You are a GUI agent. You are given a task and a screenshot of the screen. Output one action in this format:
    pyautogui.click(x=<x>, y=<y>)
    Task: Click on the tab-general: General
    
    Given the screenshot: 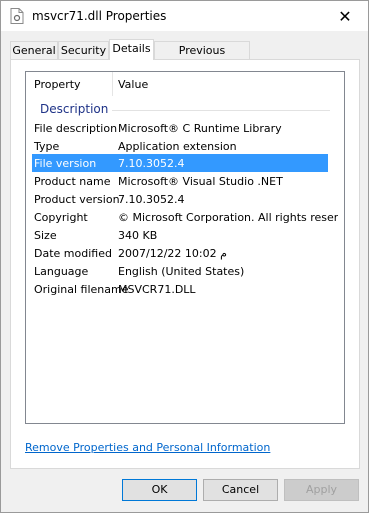 What is the action you would take?
    pyautogui.click(x=34, y=50)
    